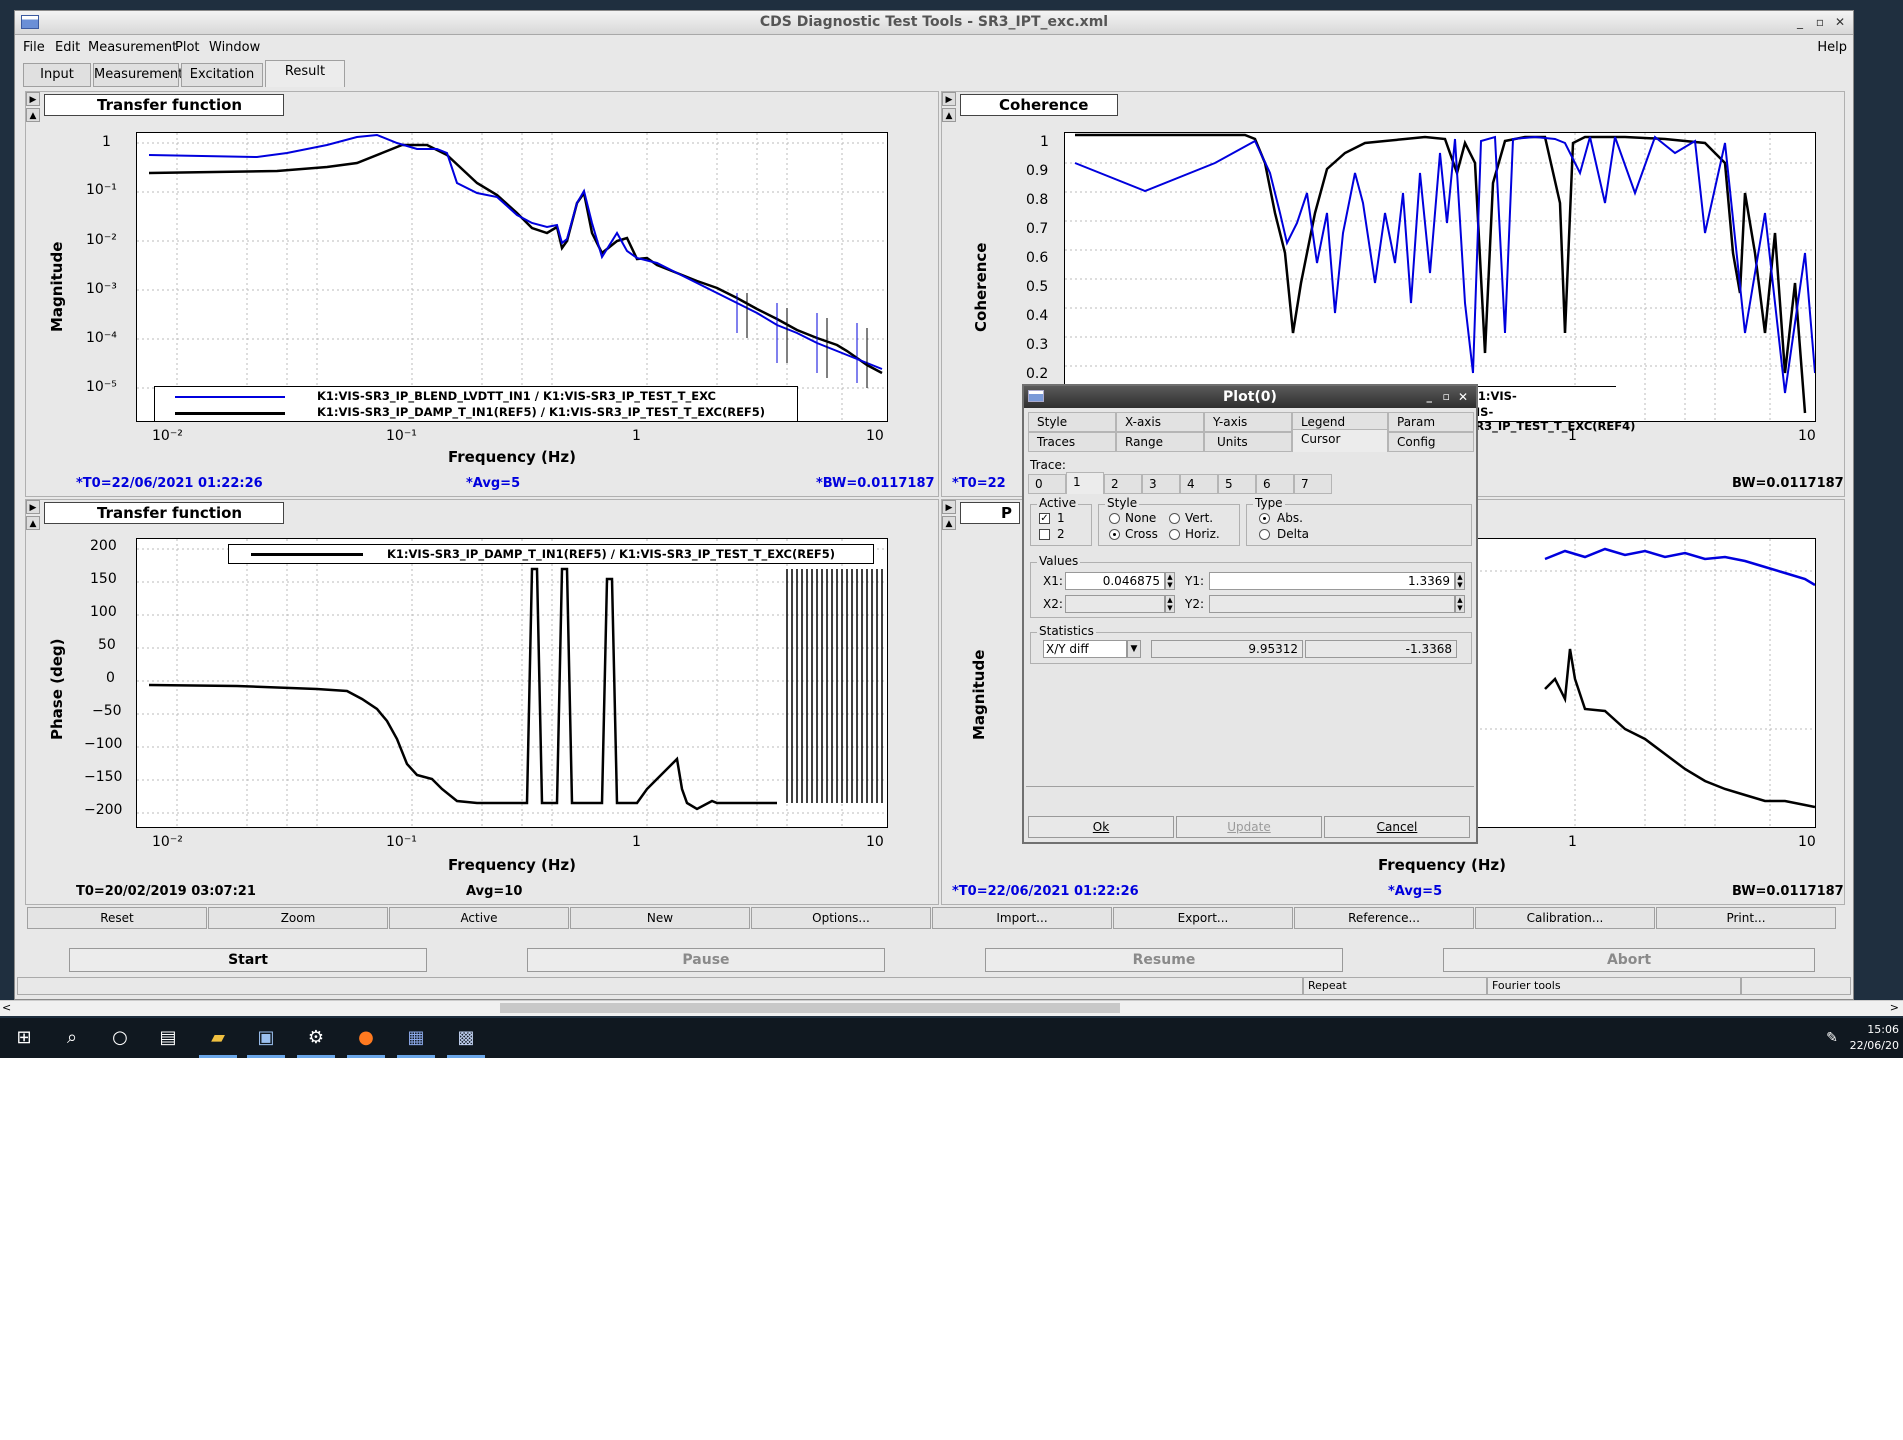 The height and width of the screenshot is (1440, 1903). I want to click on pen-tray-icon: ✎, so click(1832, 1038).